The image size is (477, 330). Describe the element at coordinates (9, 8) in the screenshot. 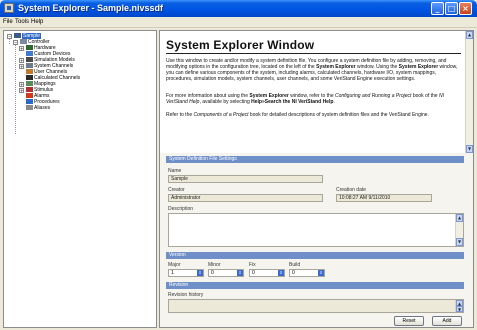

I see `app-icon` at that location.